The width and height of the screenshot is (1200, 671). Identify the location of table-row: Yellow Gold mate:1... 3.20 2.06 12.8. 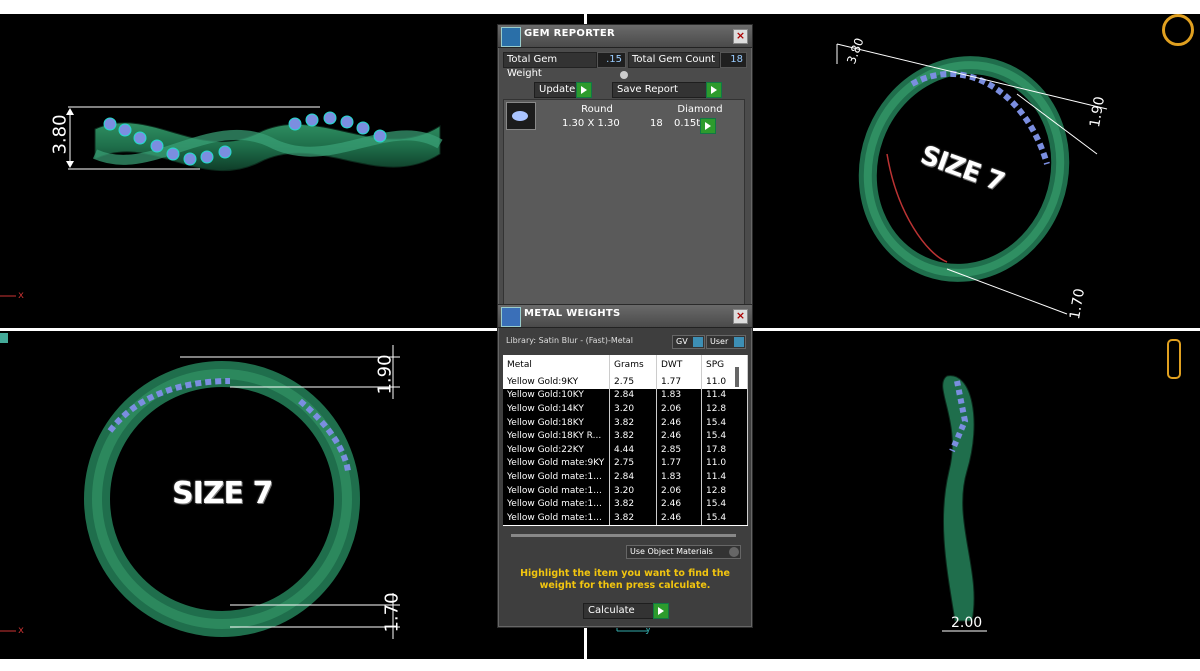
(625, 490).